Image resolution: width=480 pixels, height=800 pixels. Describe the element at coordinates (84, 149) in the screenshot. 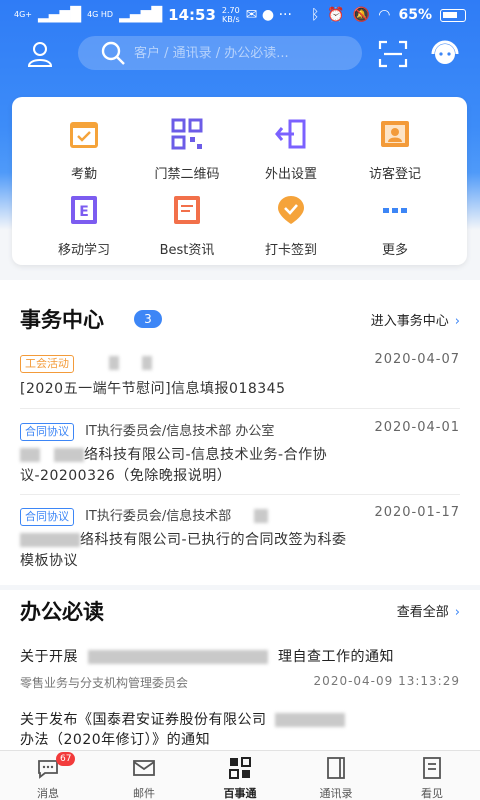

I see `quick-action-attendance: 考勤` at that location.